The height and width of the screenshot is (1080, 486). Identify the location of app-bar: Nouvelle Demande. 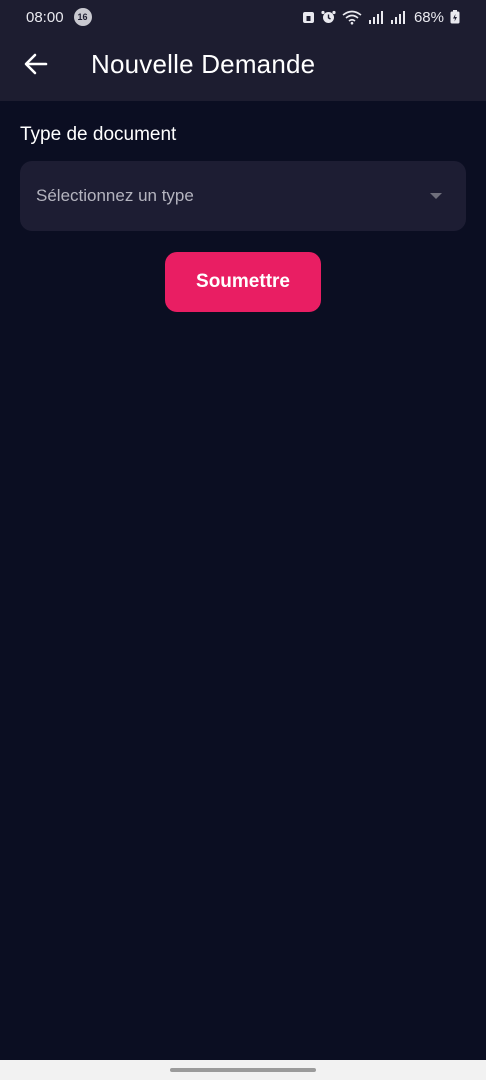
(243, 67).